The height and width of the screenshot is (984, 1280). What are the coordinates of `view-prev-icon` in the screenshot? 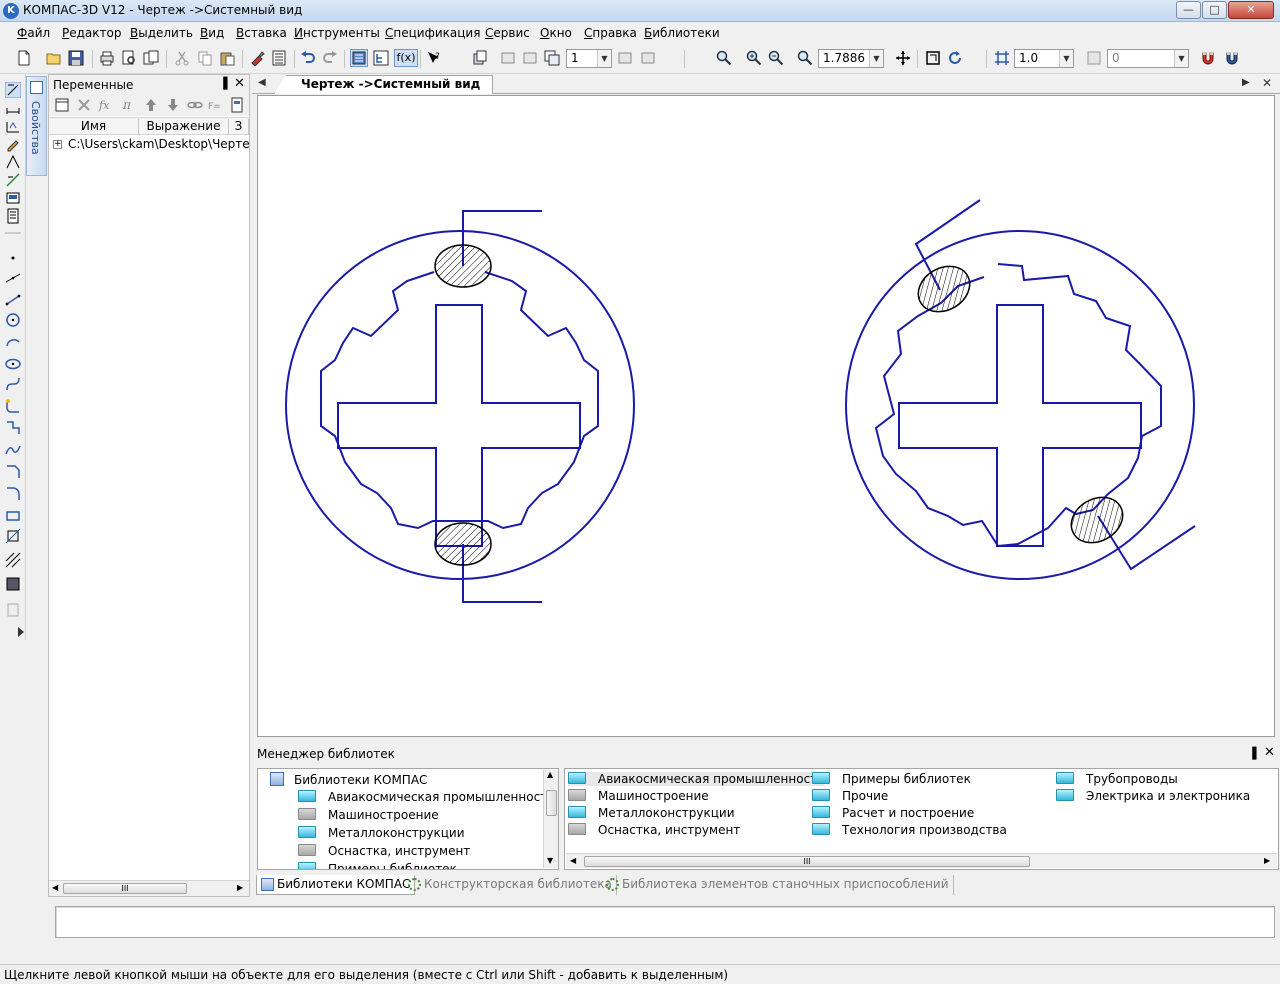 It's located at (508, 58).